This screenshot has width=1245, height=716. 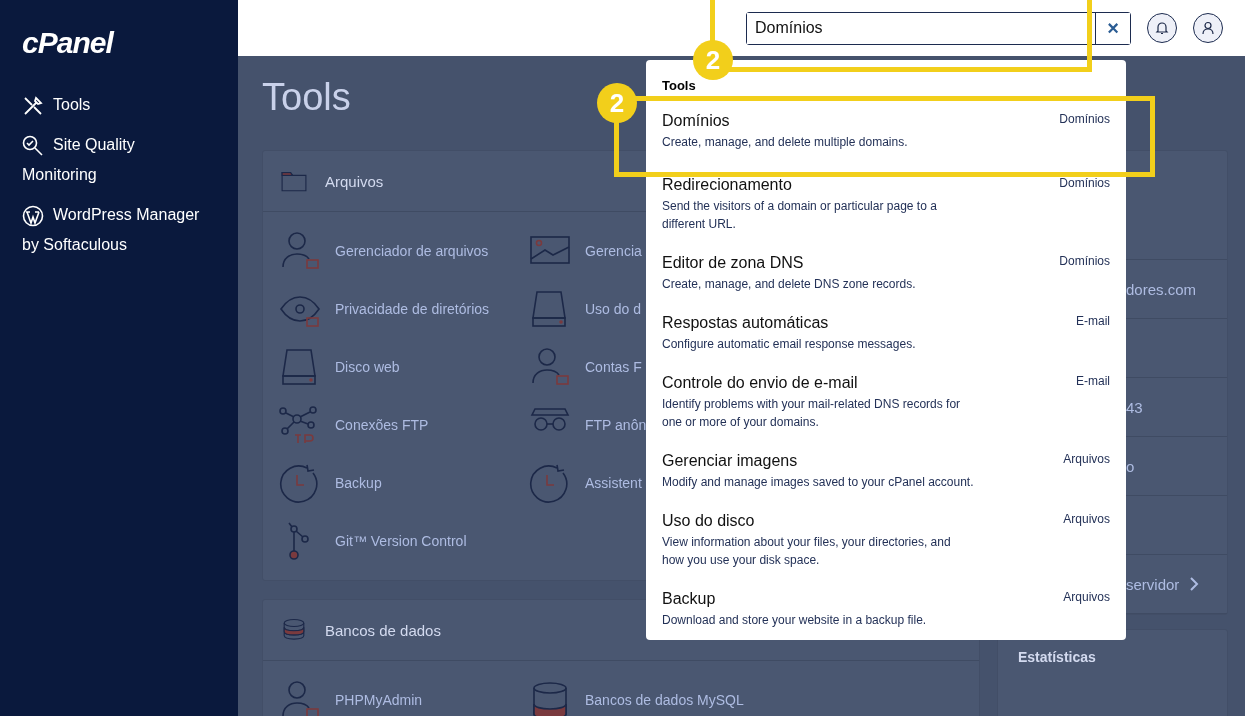 I want to click on tool-link: Conexões FTP, so click(x=382, y=425).